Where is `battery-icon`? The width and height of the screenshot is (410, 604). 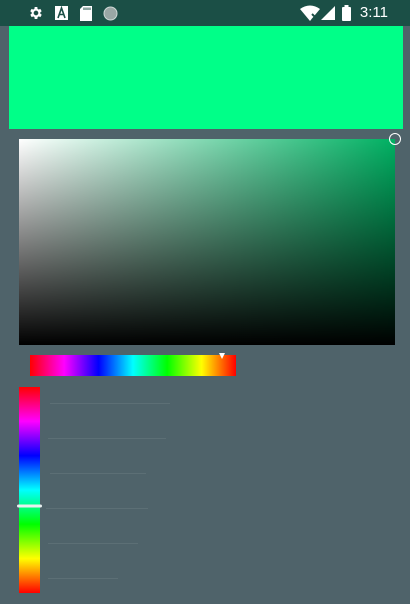 battery-icon is located at coordinates (346, 13).